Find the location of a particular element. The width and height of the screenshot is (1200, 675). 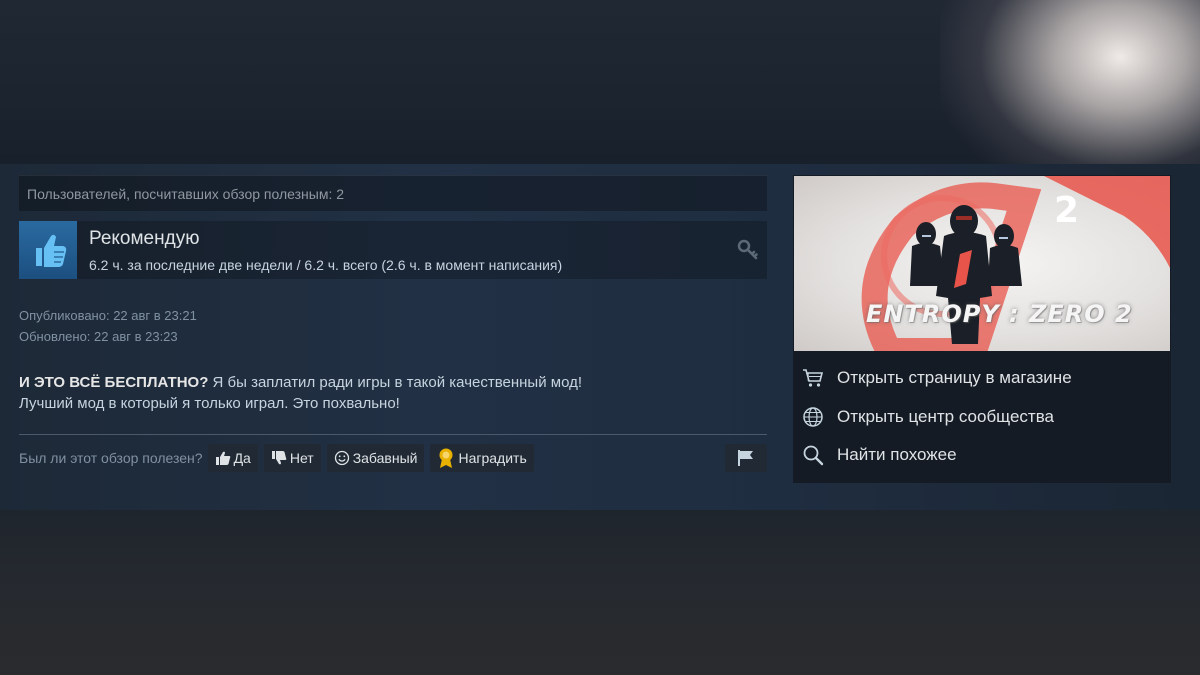

divider is located at coordinates (393, 434).